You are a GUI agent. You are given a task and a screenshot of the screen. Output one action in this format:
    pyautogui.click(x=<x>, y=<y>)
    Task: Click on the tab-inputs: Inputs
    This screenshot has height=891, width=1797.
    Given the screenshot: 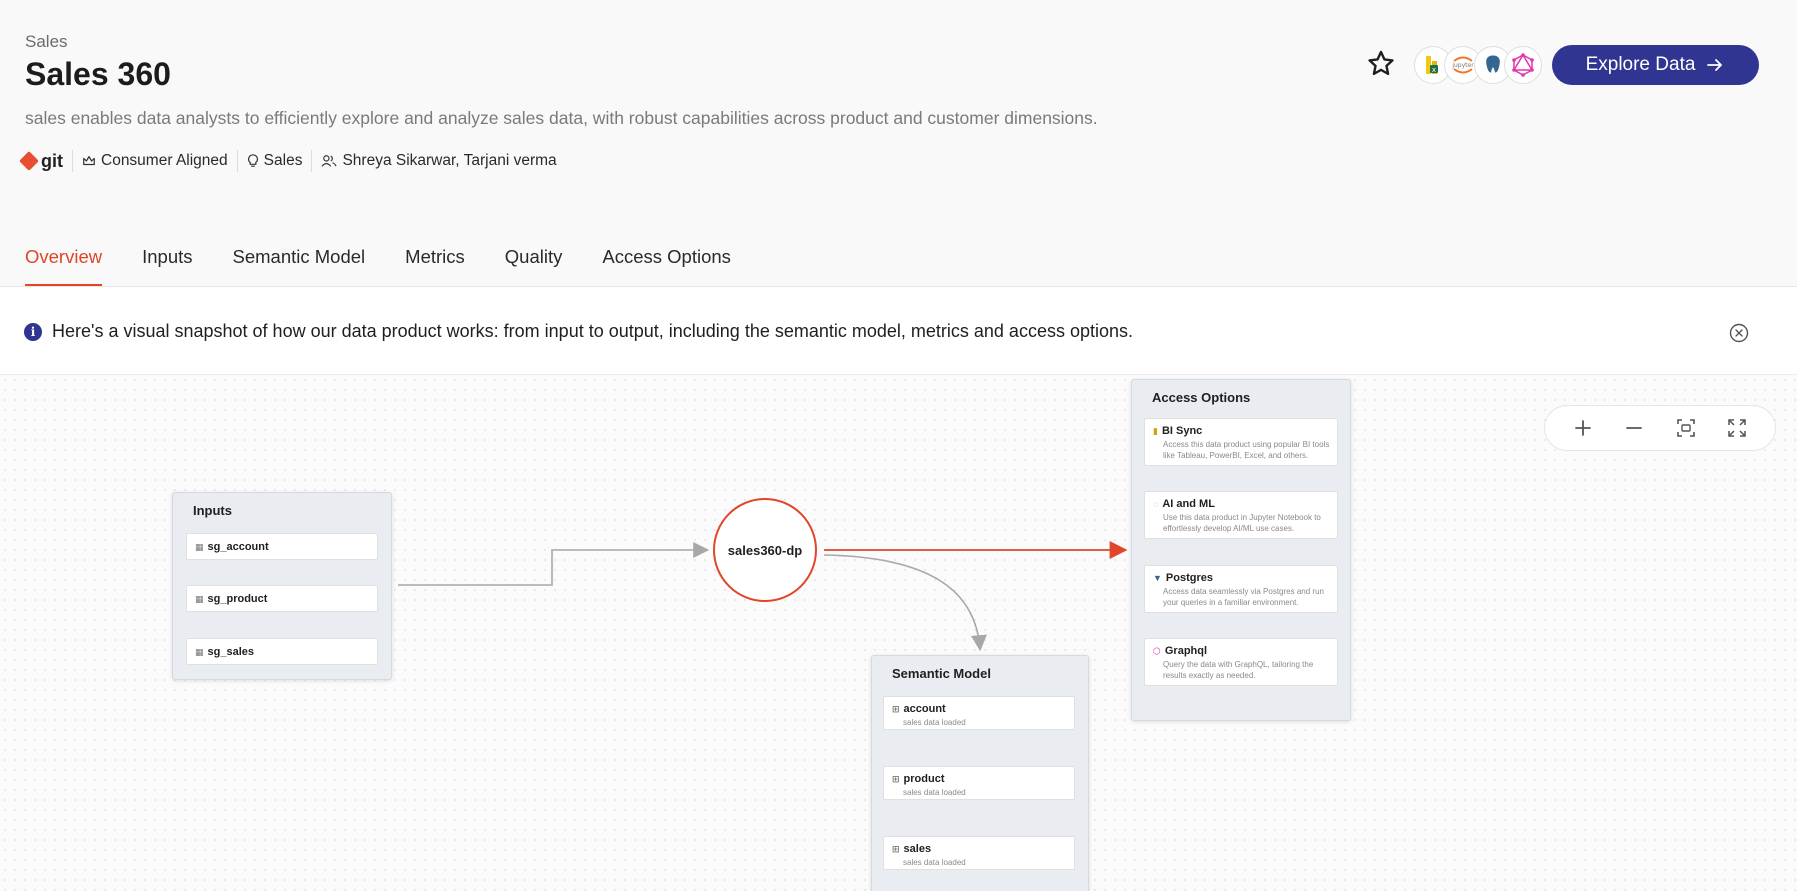 What is the action you would take?
    pyautogui.click(x=167, y=266)
    